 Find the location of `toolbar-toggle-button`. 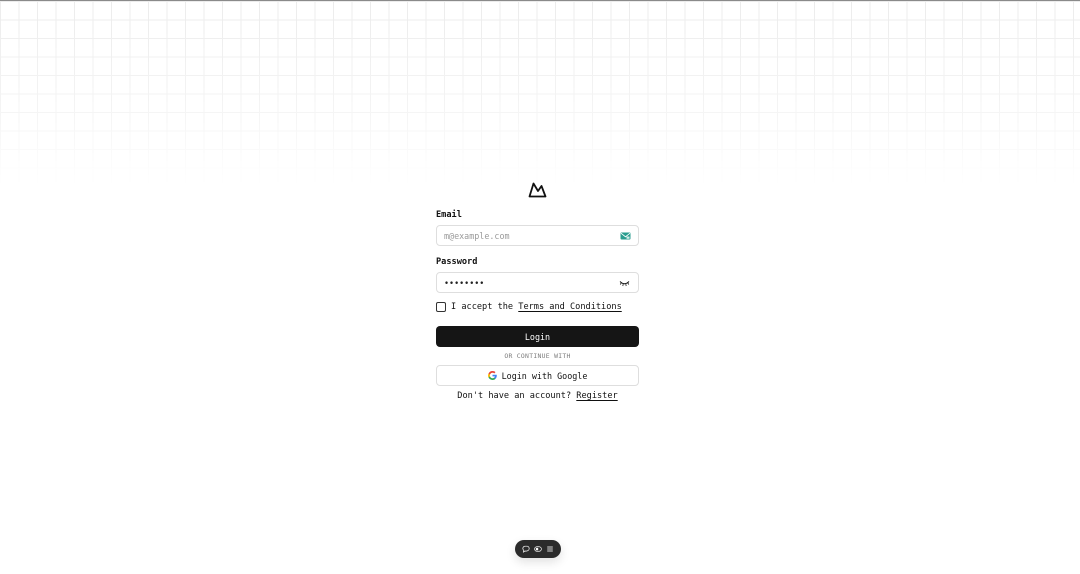

toolbar-toggle-button is located at coordinates (538, 549).